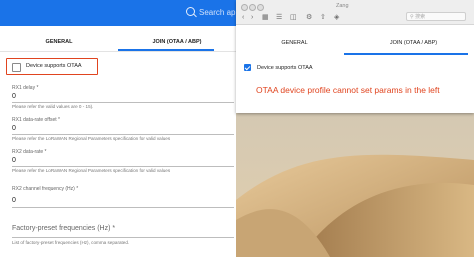  What do you see at coordinates (14, 96) in the screenshot?
I see `rx1-delay-input: 0` at bounding box center [14, 96].